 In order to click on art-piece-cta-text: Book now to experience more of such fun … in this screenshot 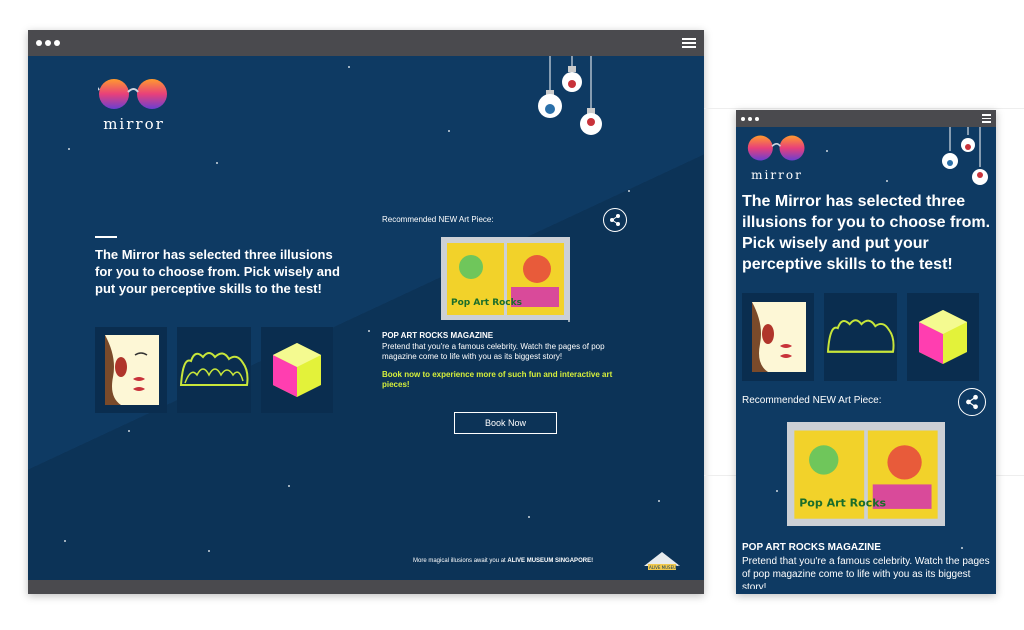, I will do `click(497, 379)`.